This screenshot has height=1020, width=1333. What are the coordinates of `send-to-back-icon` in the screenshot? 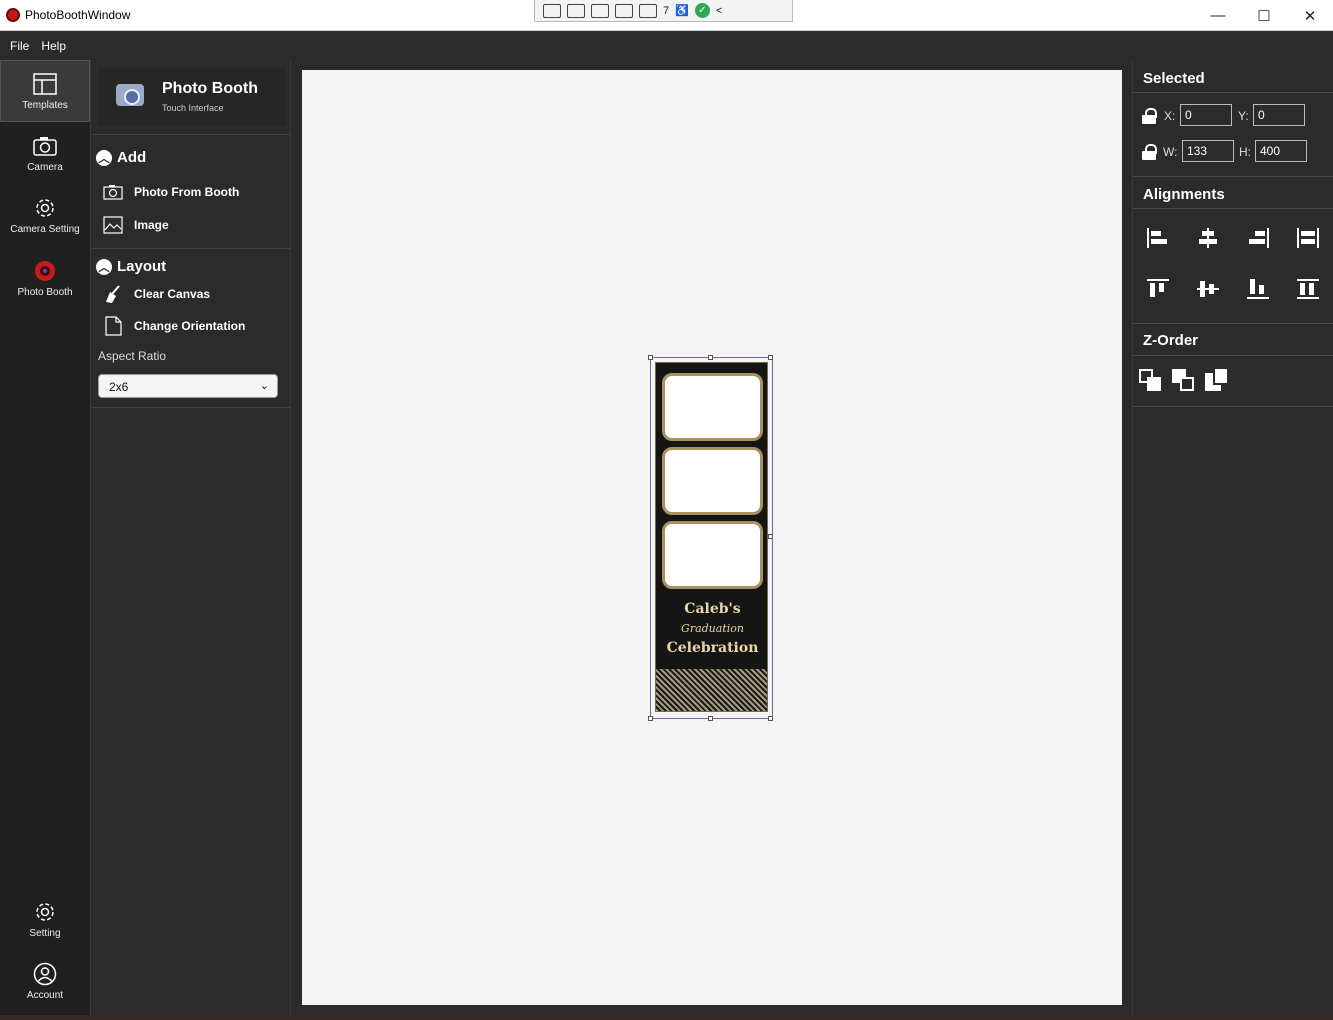 It's located at (1151, 381).